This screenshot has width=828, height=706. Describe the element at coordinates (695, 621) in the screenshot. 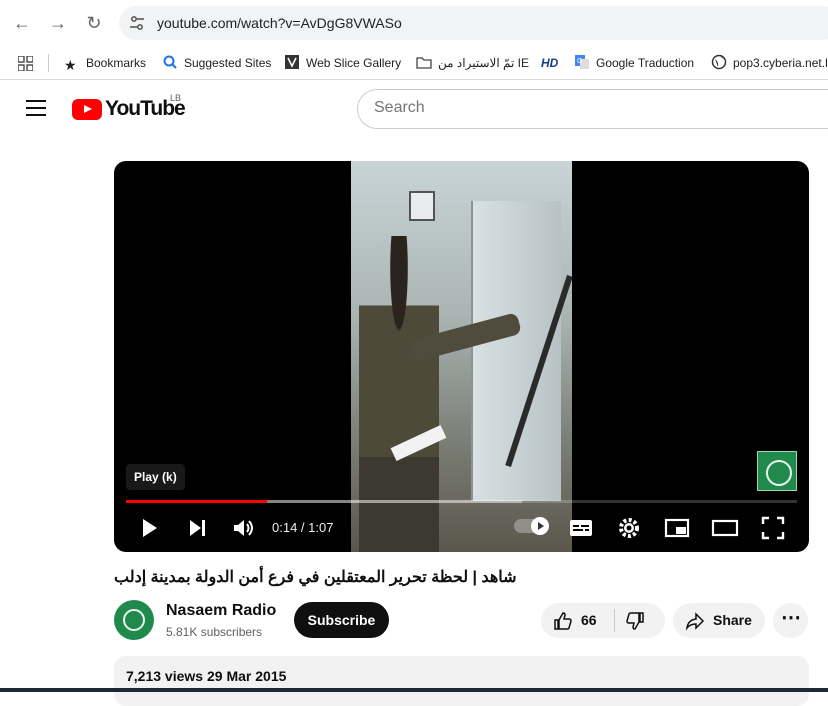

I see `share-icon` at that location.